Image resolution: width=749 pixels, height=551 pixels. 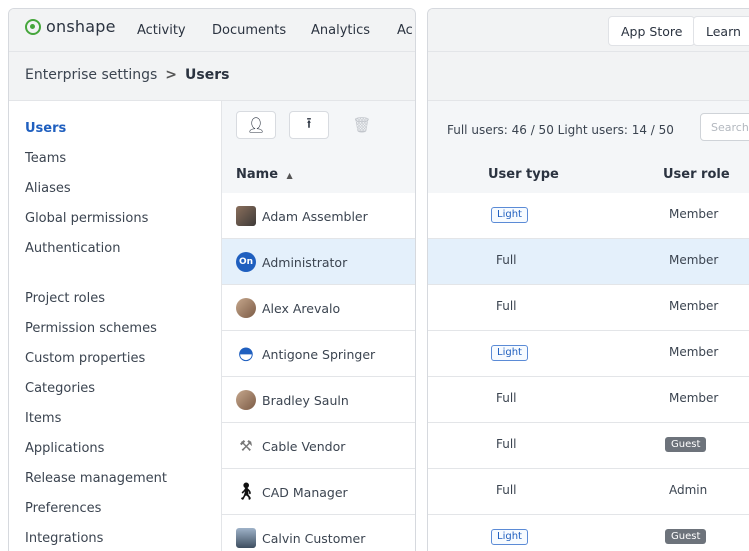 I want to click on avatar: On, so click(x=246, y=262).